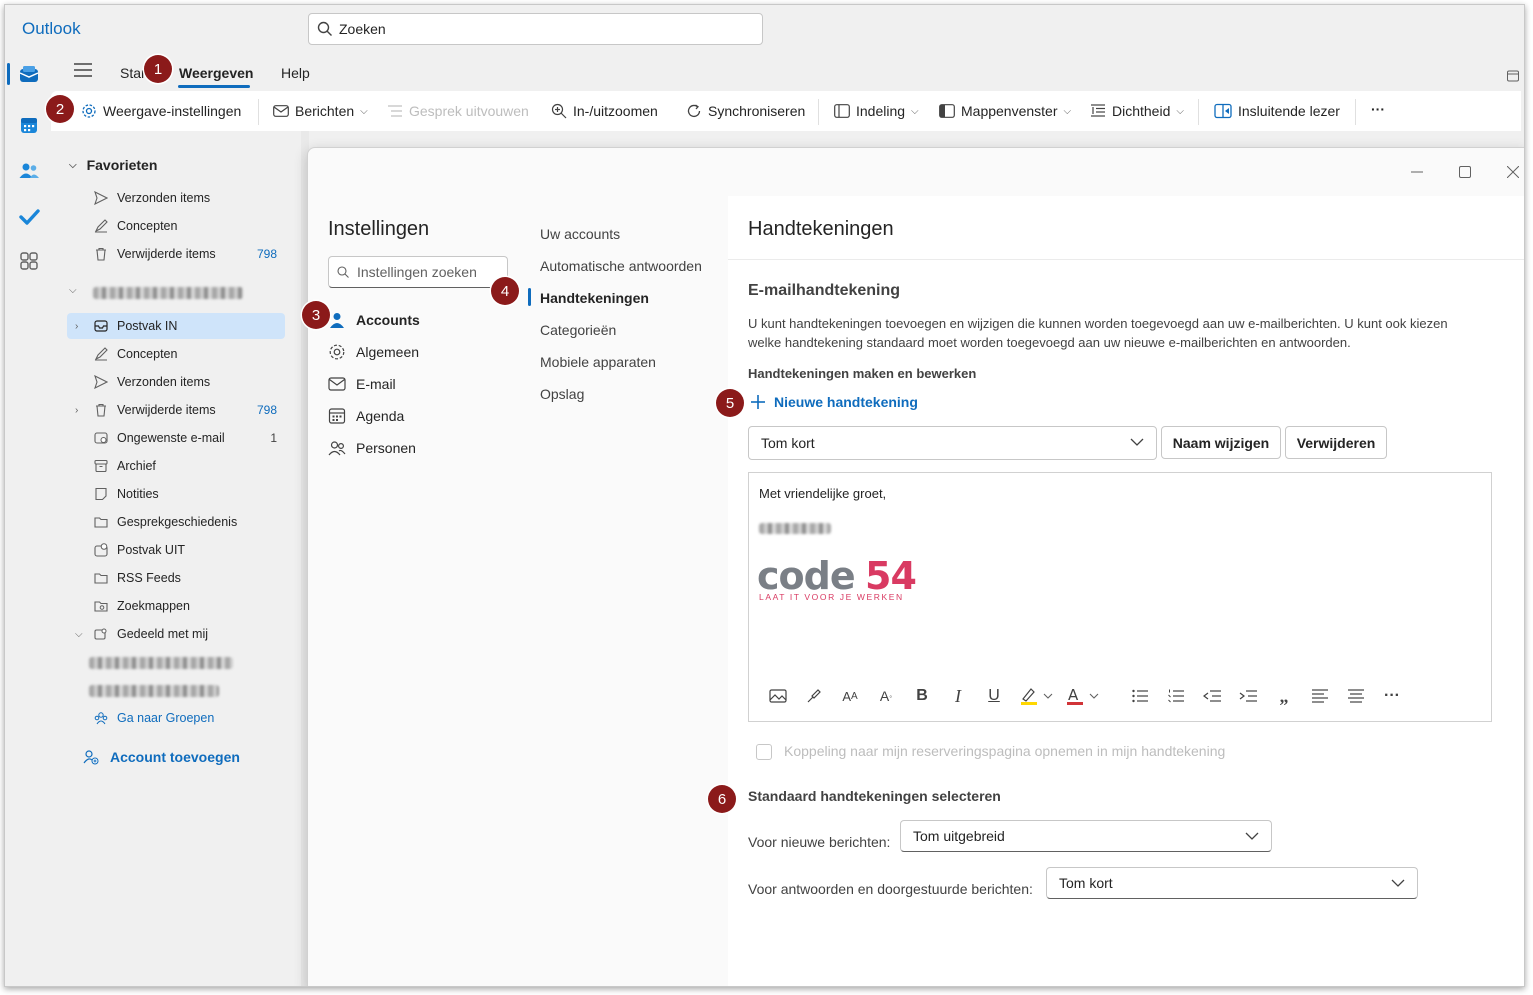 The width and height of the screenshot is (1533, 995). Describe the element at coordinates (850, 696) in the screenshot. I see `font-icon: AA` at that location.